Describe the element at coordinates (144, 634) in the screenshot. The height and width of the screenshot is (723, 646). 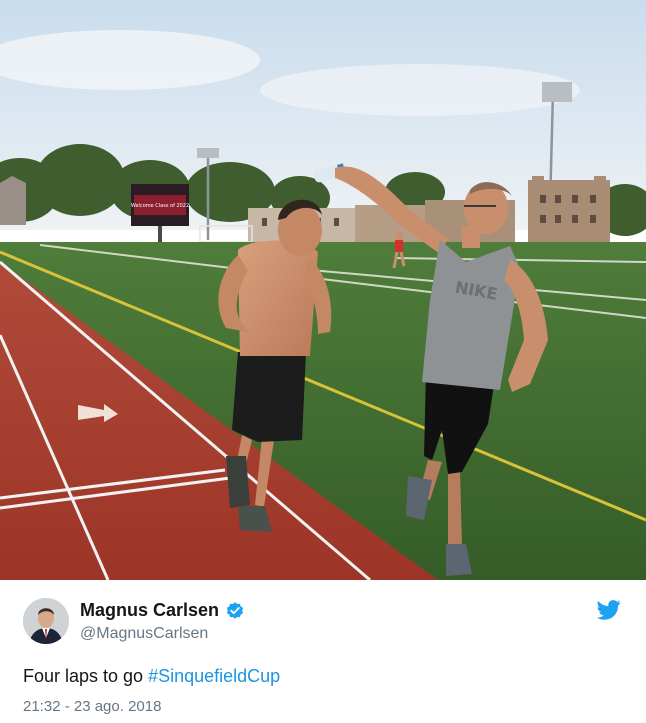
I see `author-handle: @MagnusCarlsen` at that location.